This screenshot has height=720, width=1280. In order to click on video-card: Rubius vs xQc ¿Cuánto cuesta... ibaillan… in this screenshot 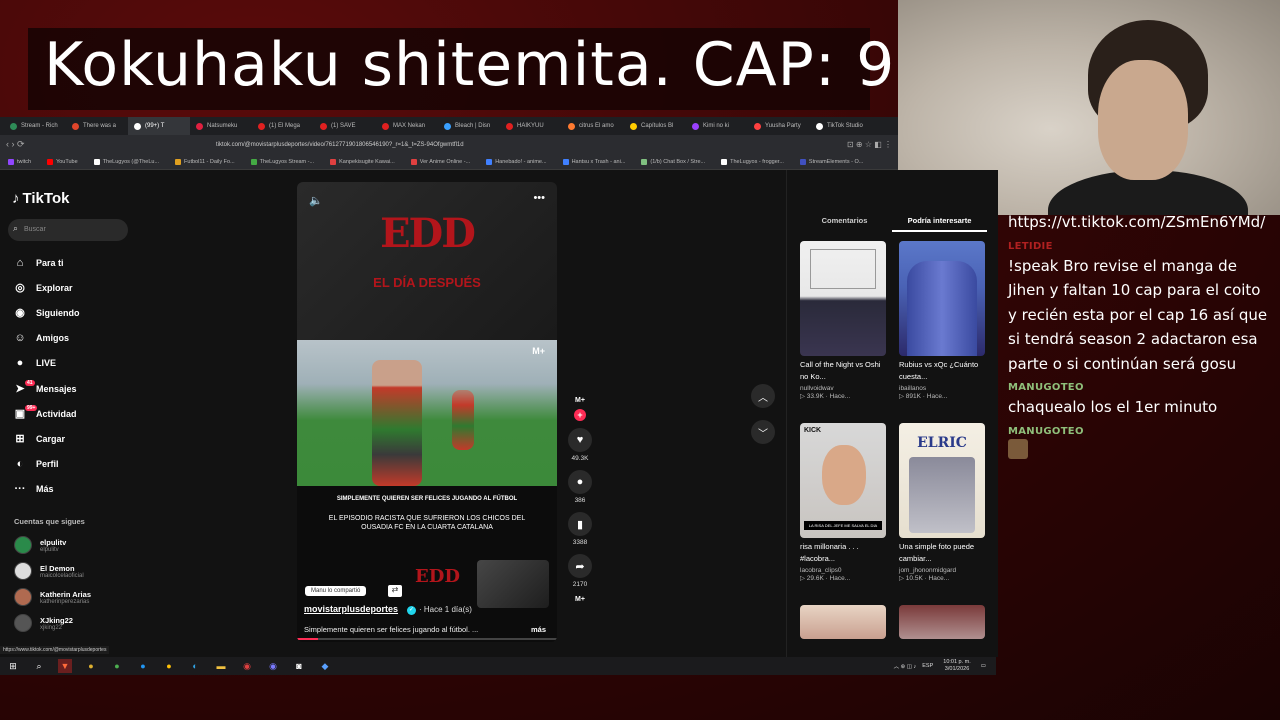, I will do `click(942, 320)`.